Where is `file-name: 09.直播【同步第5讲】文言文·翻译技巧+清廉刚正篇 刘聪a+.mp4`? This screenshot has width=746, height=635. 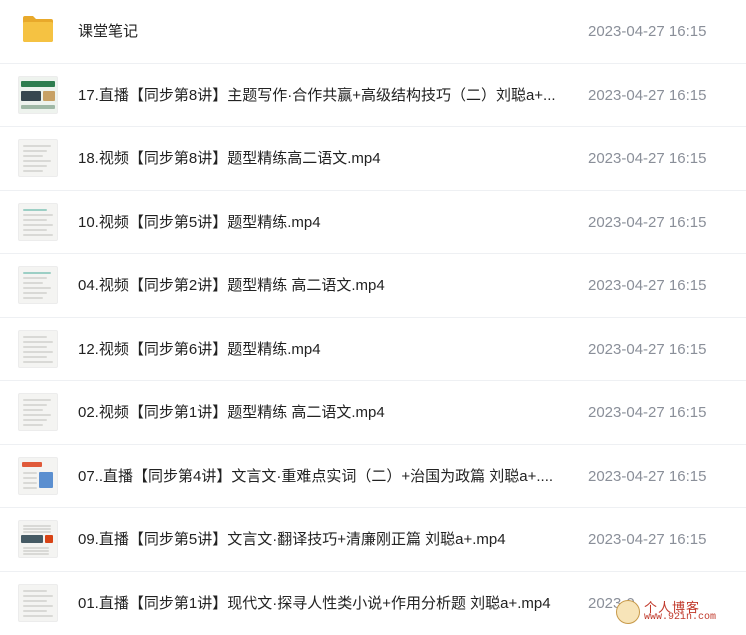
file-name: 09.直播【同步第5讲】文言文·翻译技巧+清廉刚正篇 刘聪a+.mp4 is located at coordinates (292, 539).